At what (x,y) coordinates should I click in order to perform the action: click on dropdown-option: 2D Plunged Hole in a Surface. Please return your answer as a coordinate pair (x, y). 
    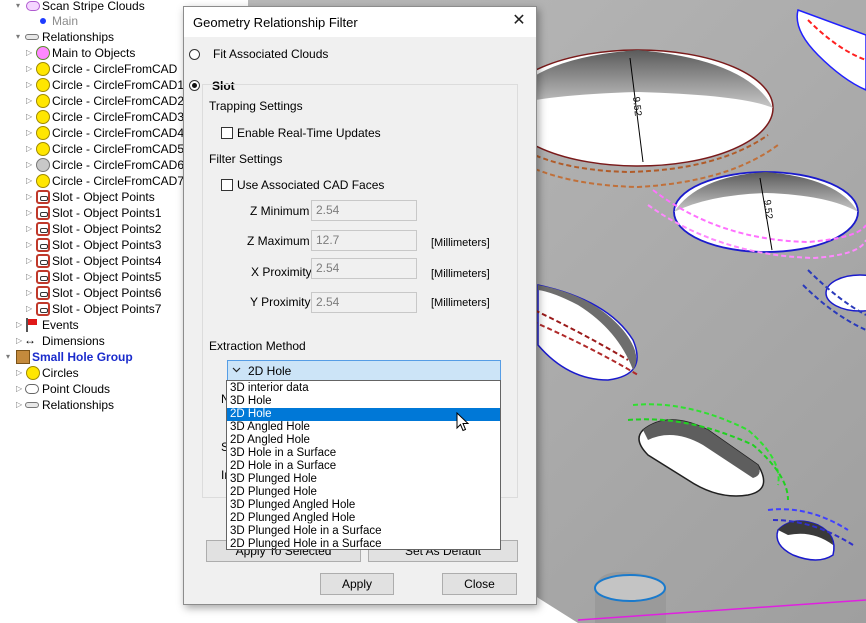
    Looking at the image, I should click on (363, 544).